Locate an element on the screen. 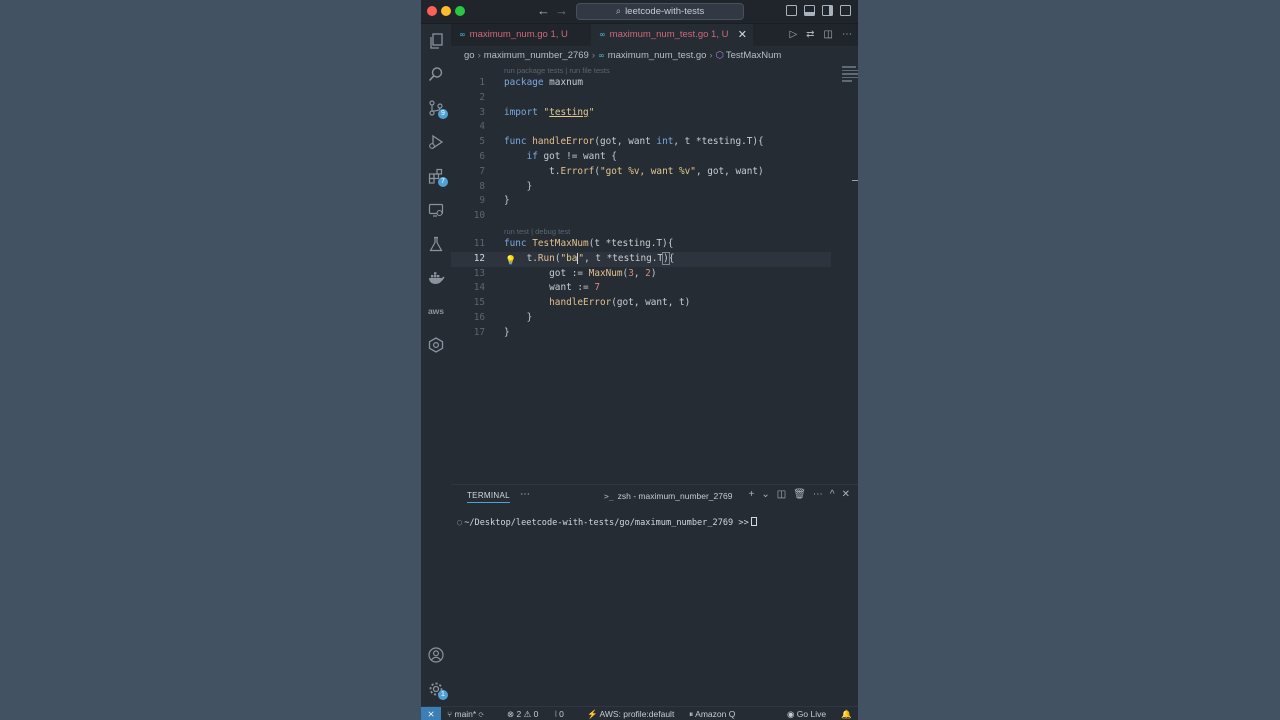 This screenshot has height=720, width=1280. branch-status: ⑂ main* ⟳ is located at coordinates (465, 714).